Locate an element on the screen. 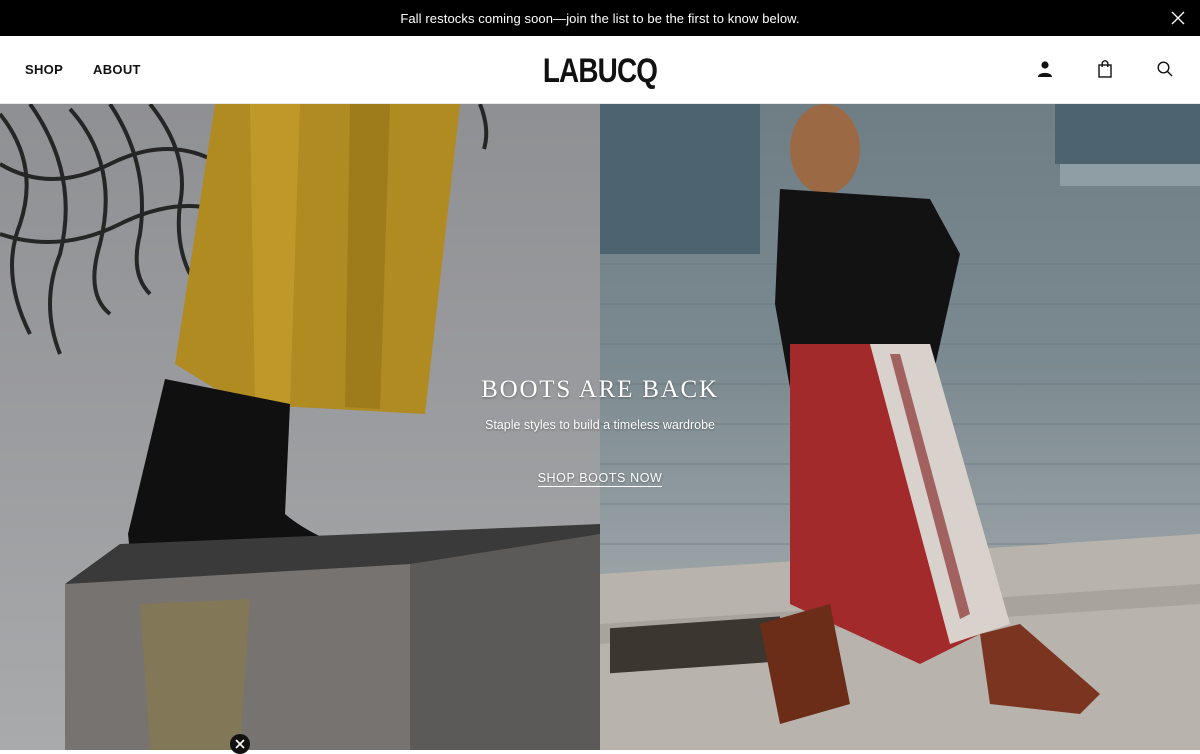  account-icon is located at coordinates (1045, 69).